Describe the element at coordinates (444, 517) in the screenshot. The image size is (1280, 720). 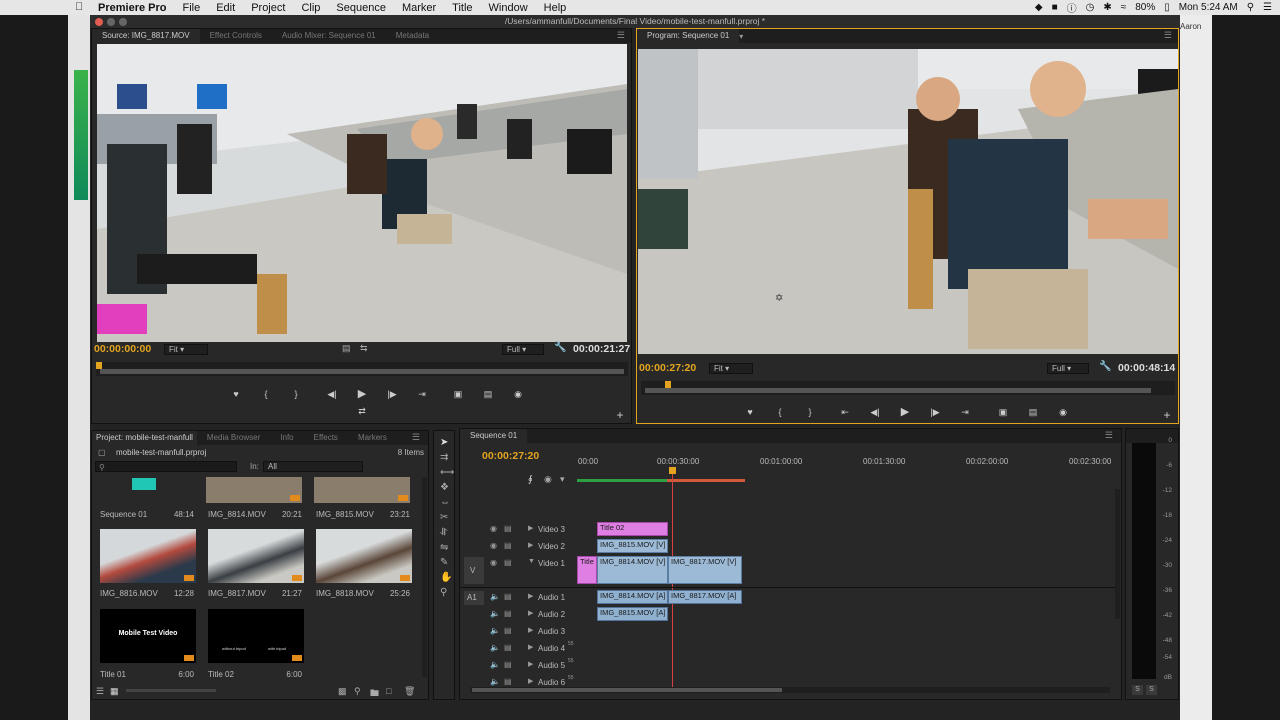
I see `razor-tool-icon: ✂` at that location.